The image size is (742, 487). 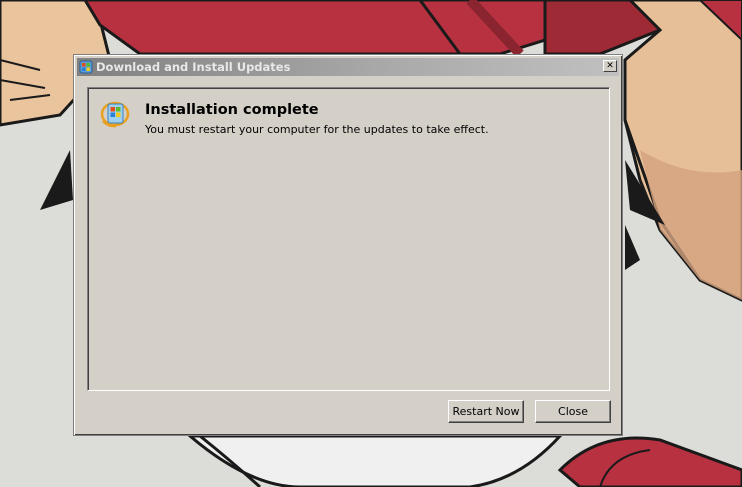 I want to click on close-icon: ✕, so click(x=610, y=66).